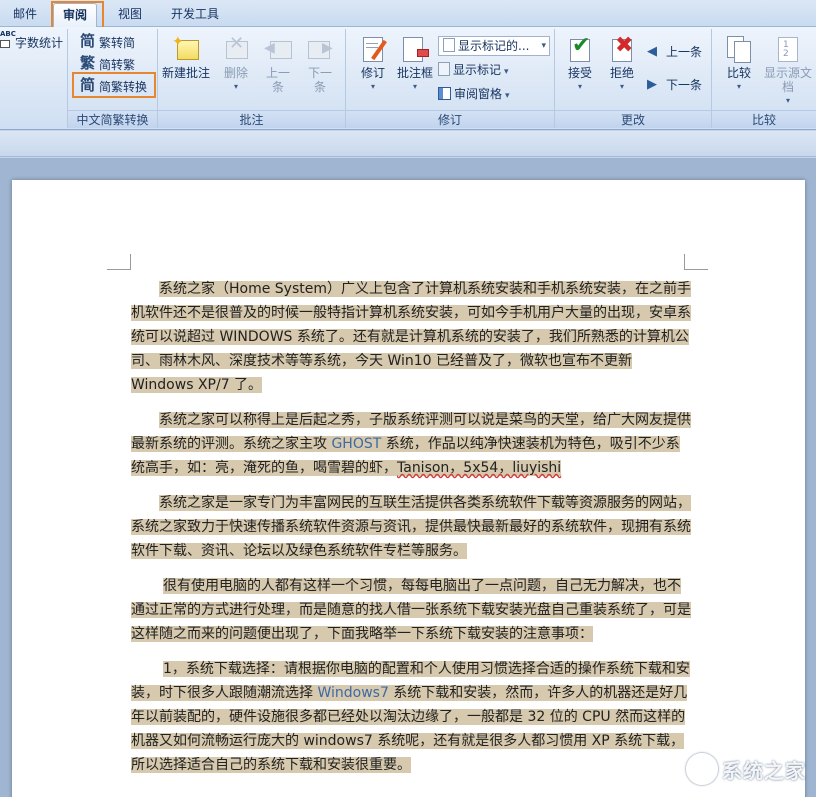 This screenshot has height=797, width=816. I want to click on group-label-changes: 更改, so click(633, 119).